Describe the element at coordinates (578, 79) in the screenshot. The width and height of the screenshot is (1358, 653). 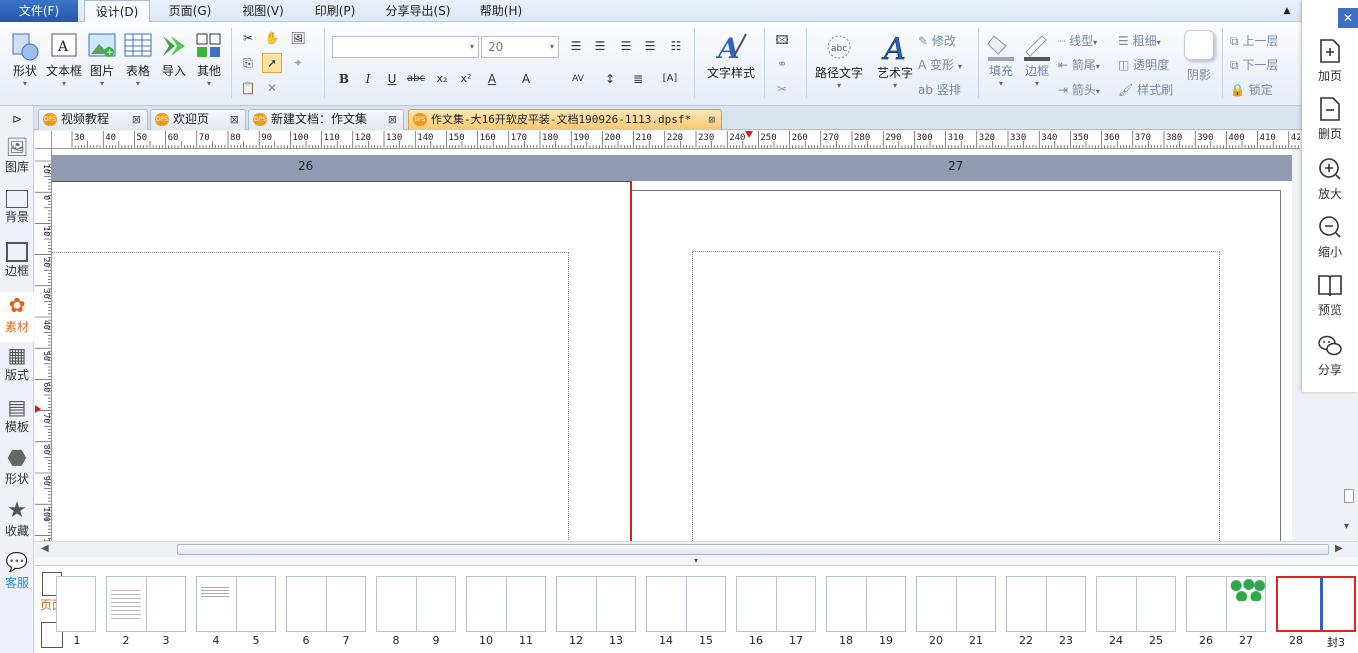
I see `char-spacing-icon: AV` at that location.